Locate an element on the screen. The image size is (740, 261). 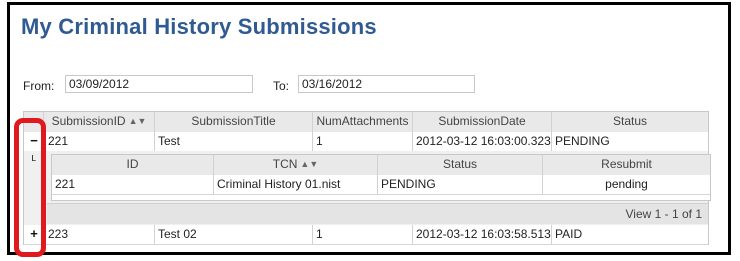
collapse-icon: − is located at coordinates (34, 141).